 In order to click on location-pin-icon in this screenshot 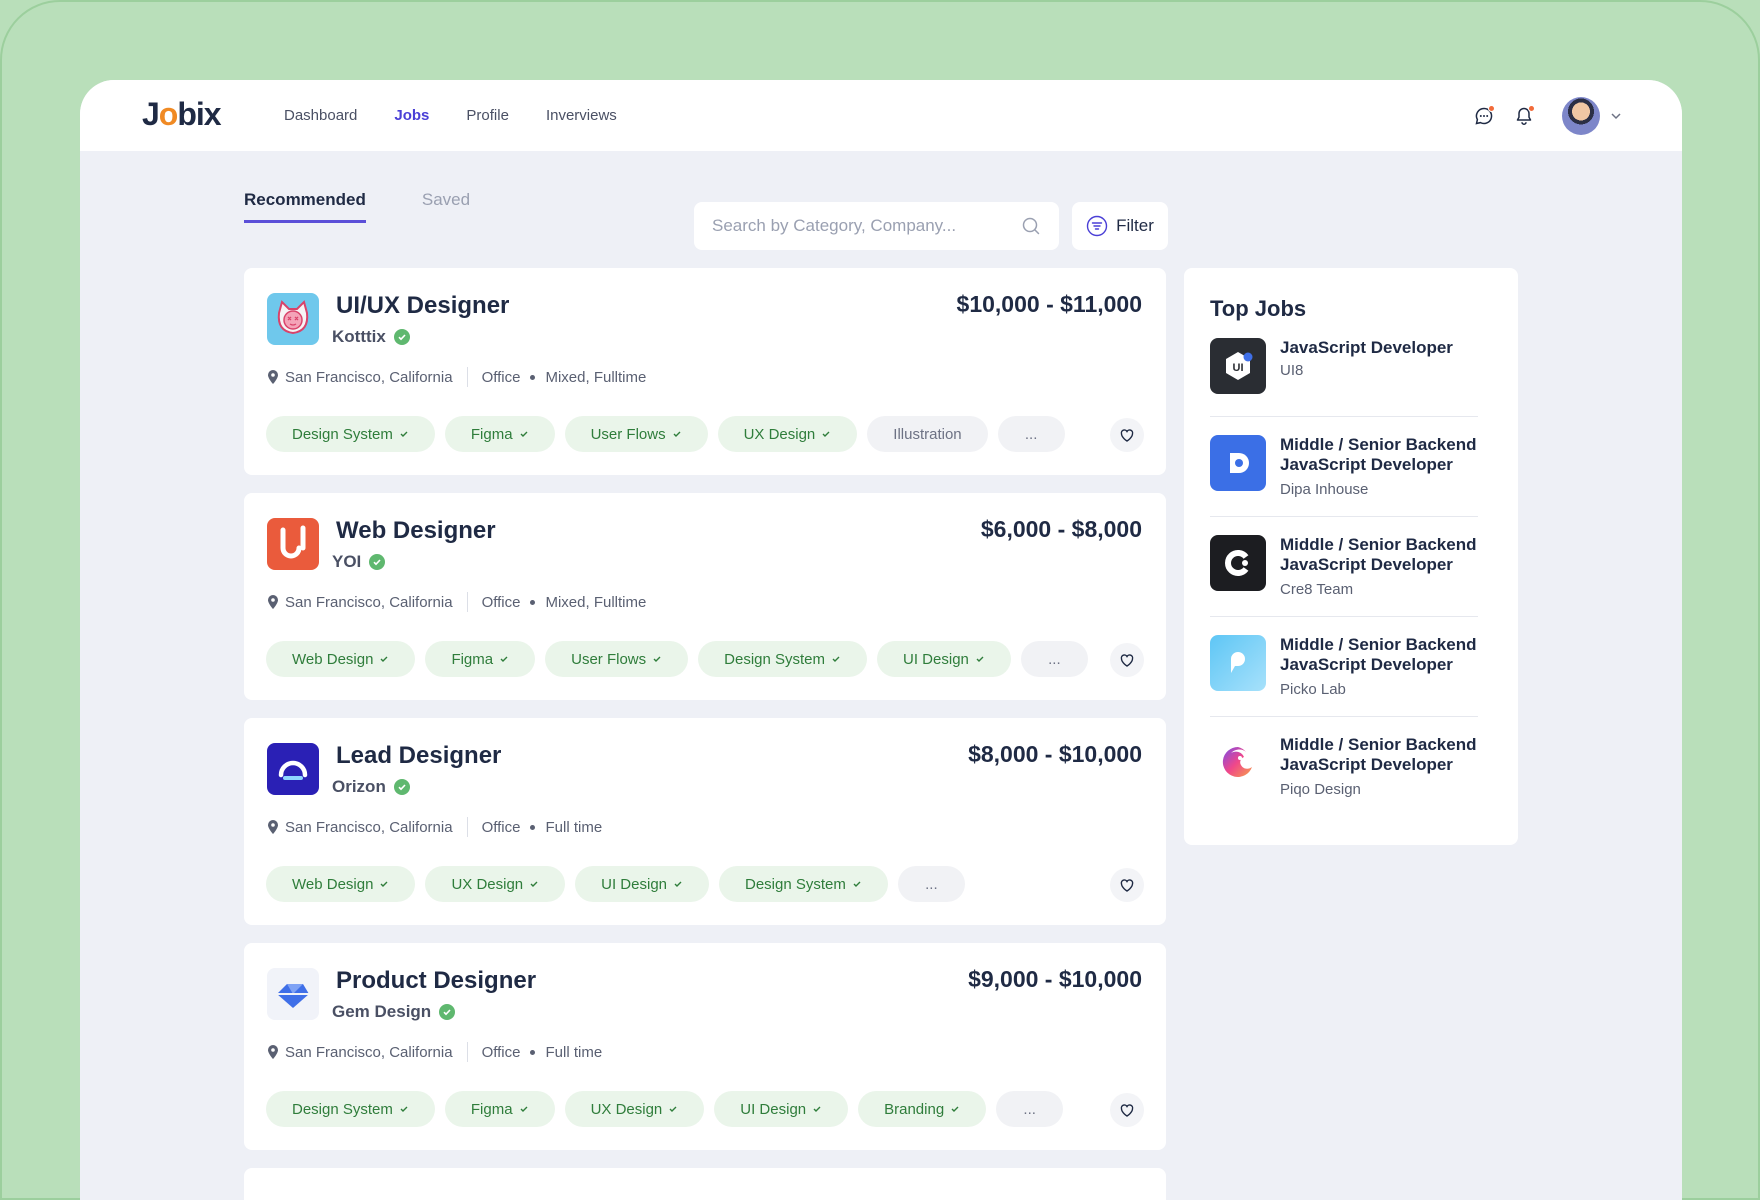, I will do `click(273, 602)`.